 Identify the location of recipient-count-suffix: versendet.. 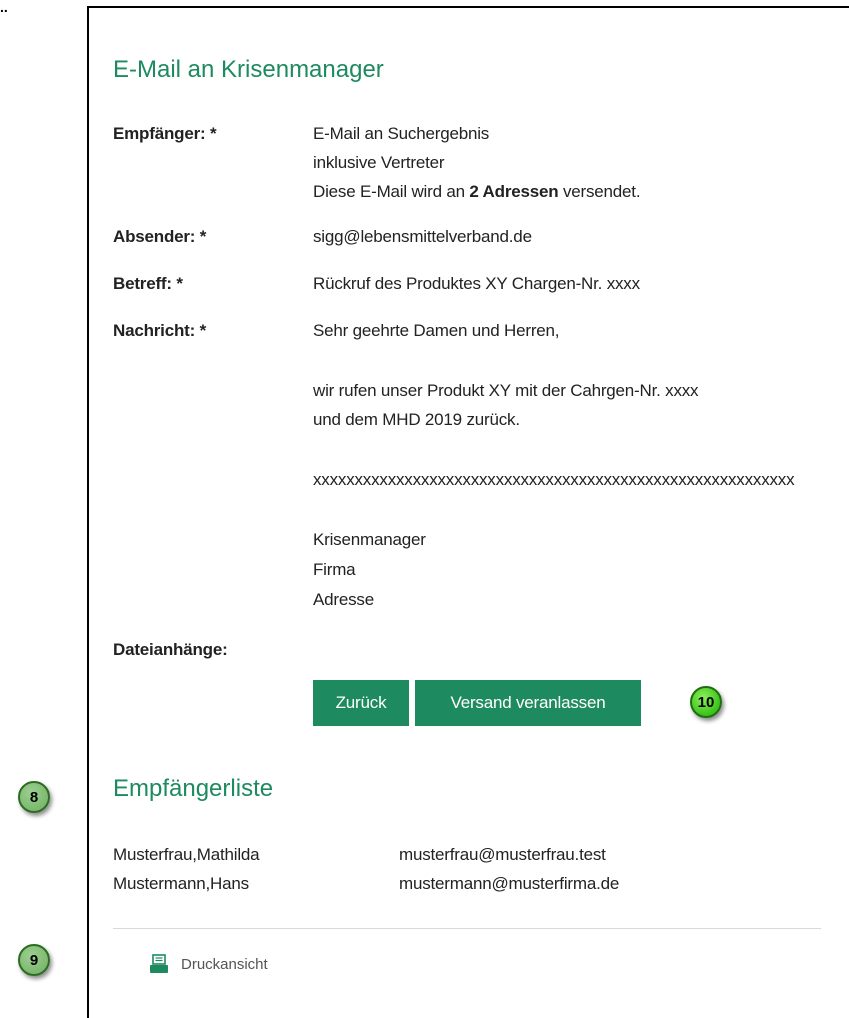
(599, 191).